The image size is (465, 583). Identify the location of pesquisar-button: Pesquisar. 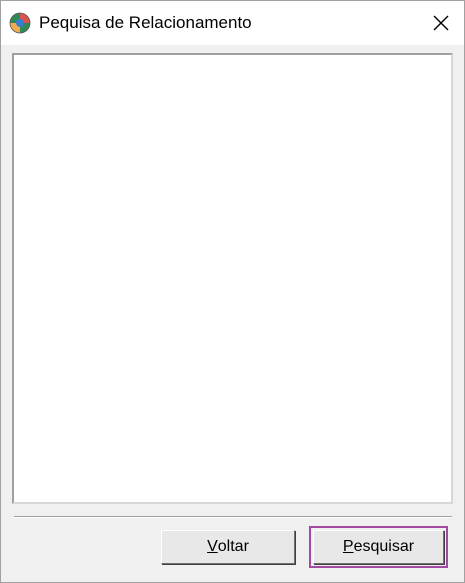
(378, 547).